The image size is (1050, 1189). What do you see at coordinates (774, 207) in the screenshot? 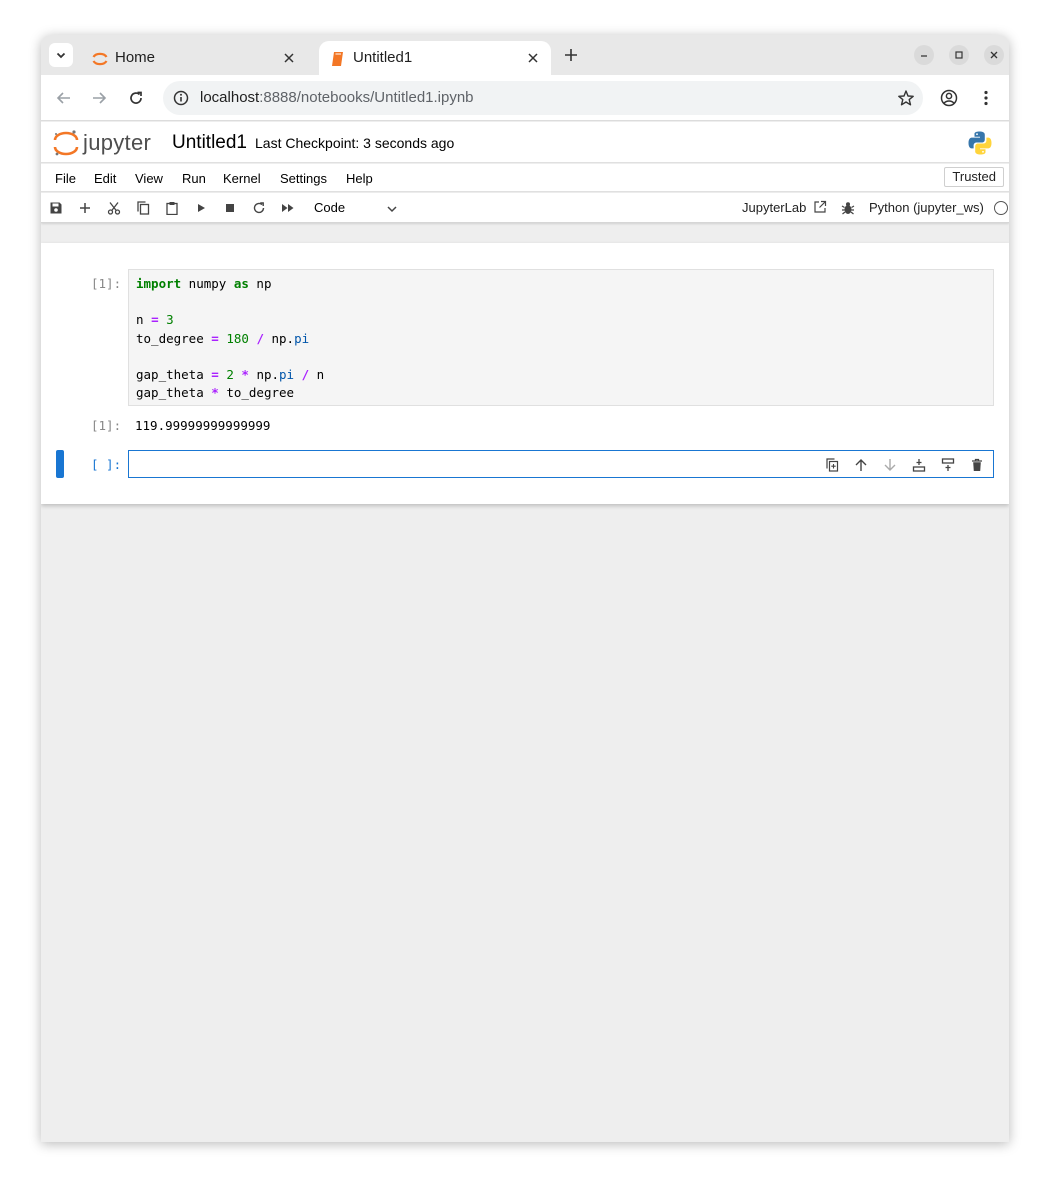
I see `jupyterlab-link: JupyterLab` at bounding box center [774, 207].